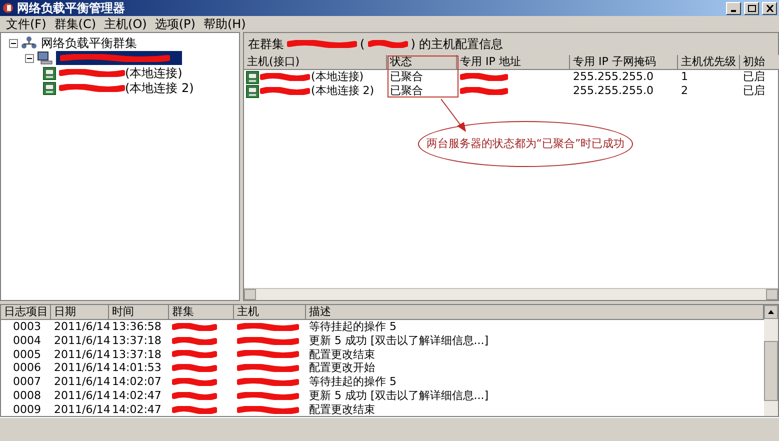 Image resolution: width=779 pixels, height=441 pixels. I want to click on column-header: 日期, so click(80, 312).